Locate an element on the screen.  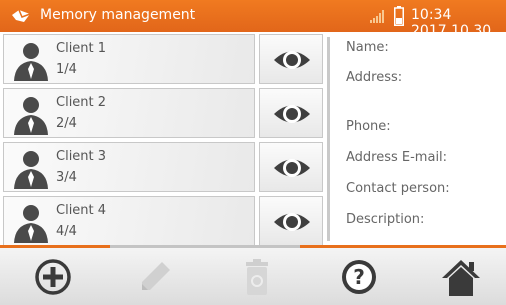
client-name: Client 3 is located at coordinates (81, 156).